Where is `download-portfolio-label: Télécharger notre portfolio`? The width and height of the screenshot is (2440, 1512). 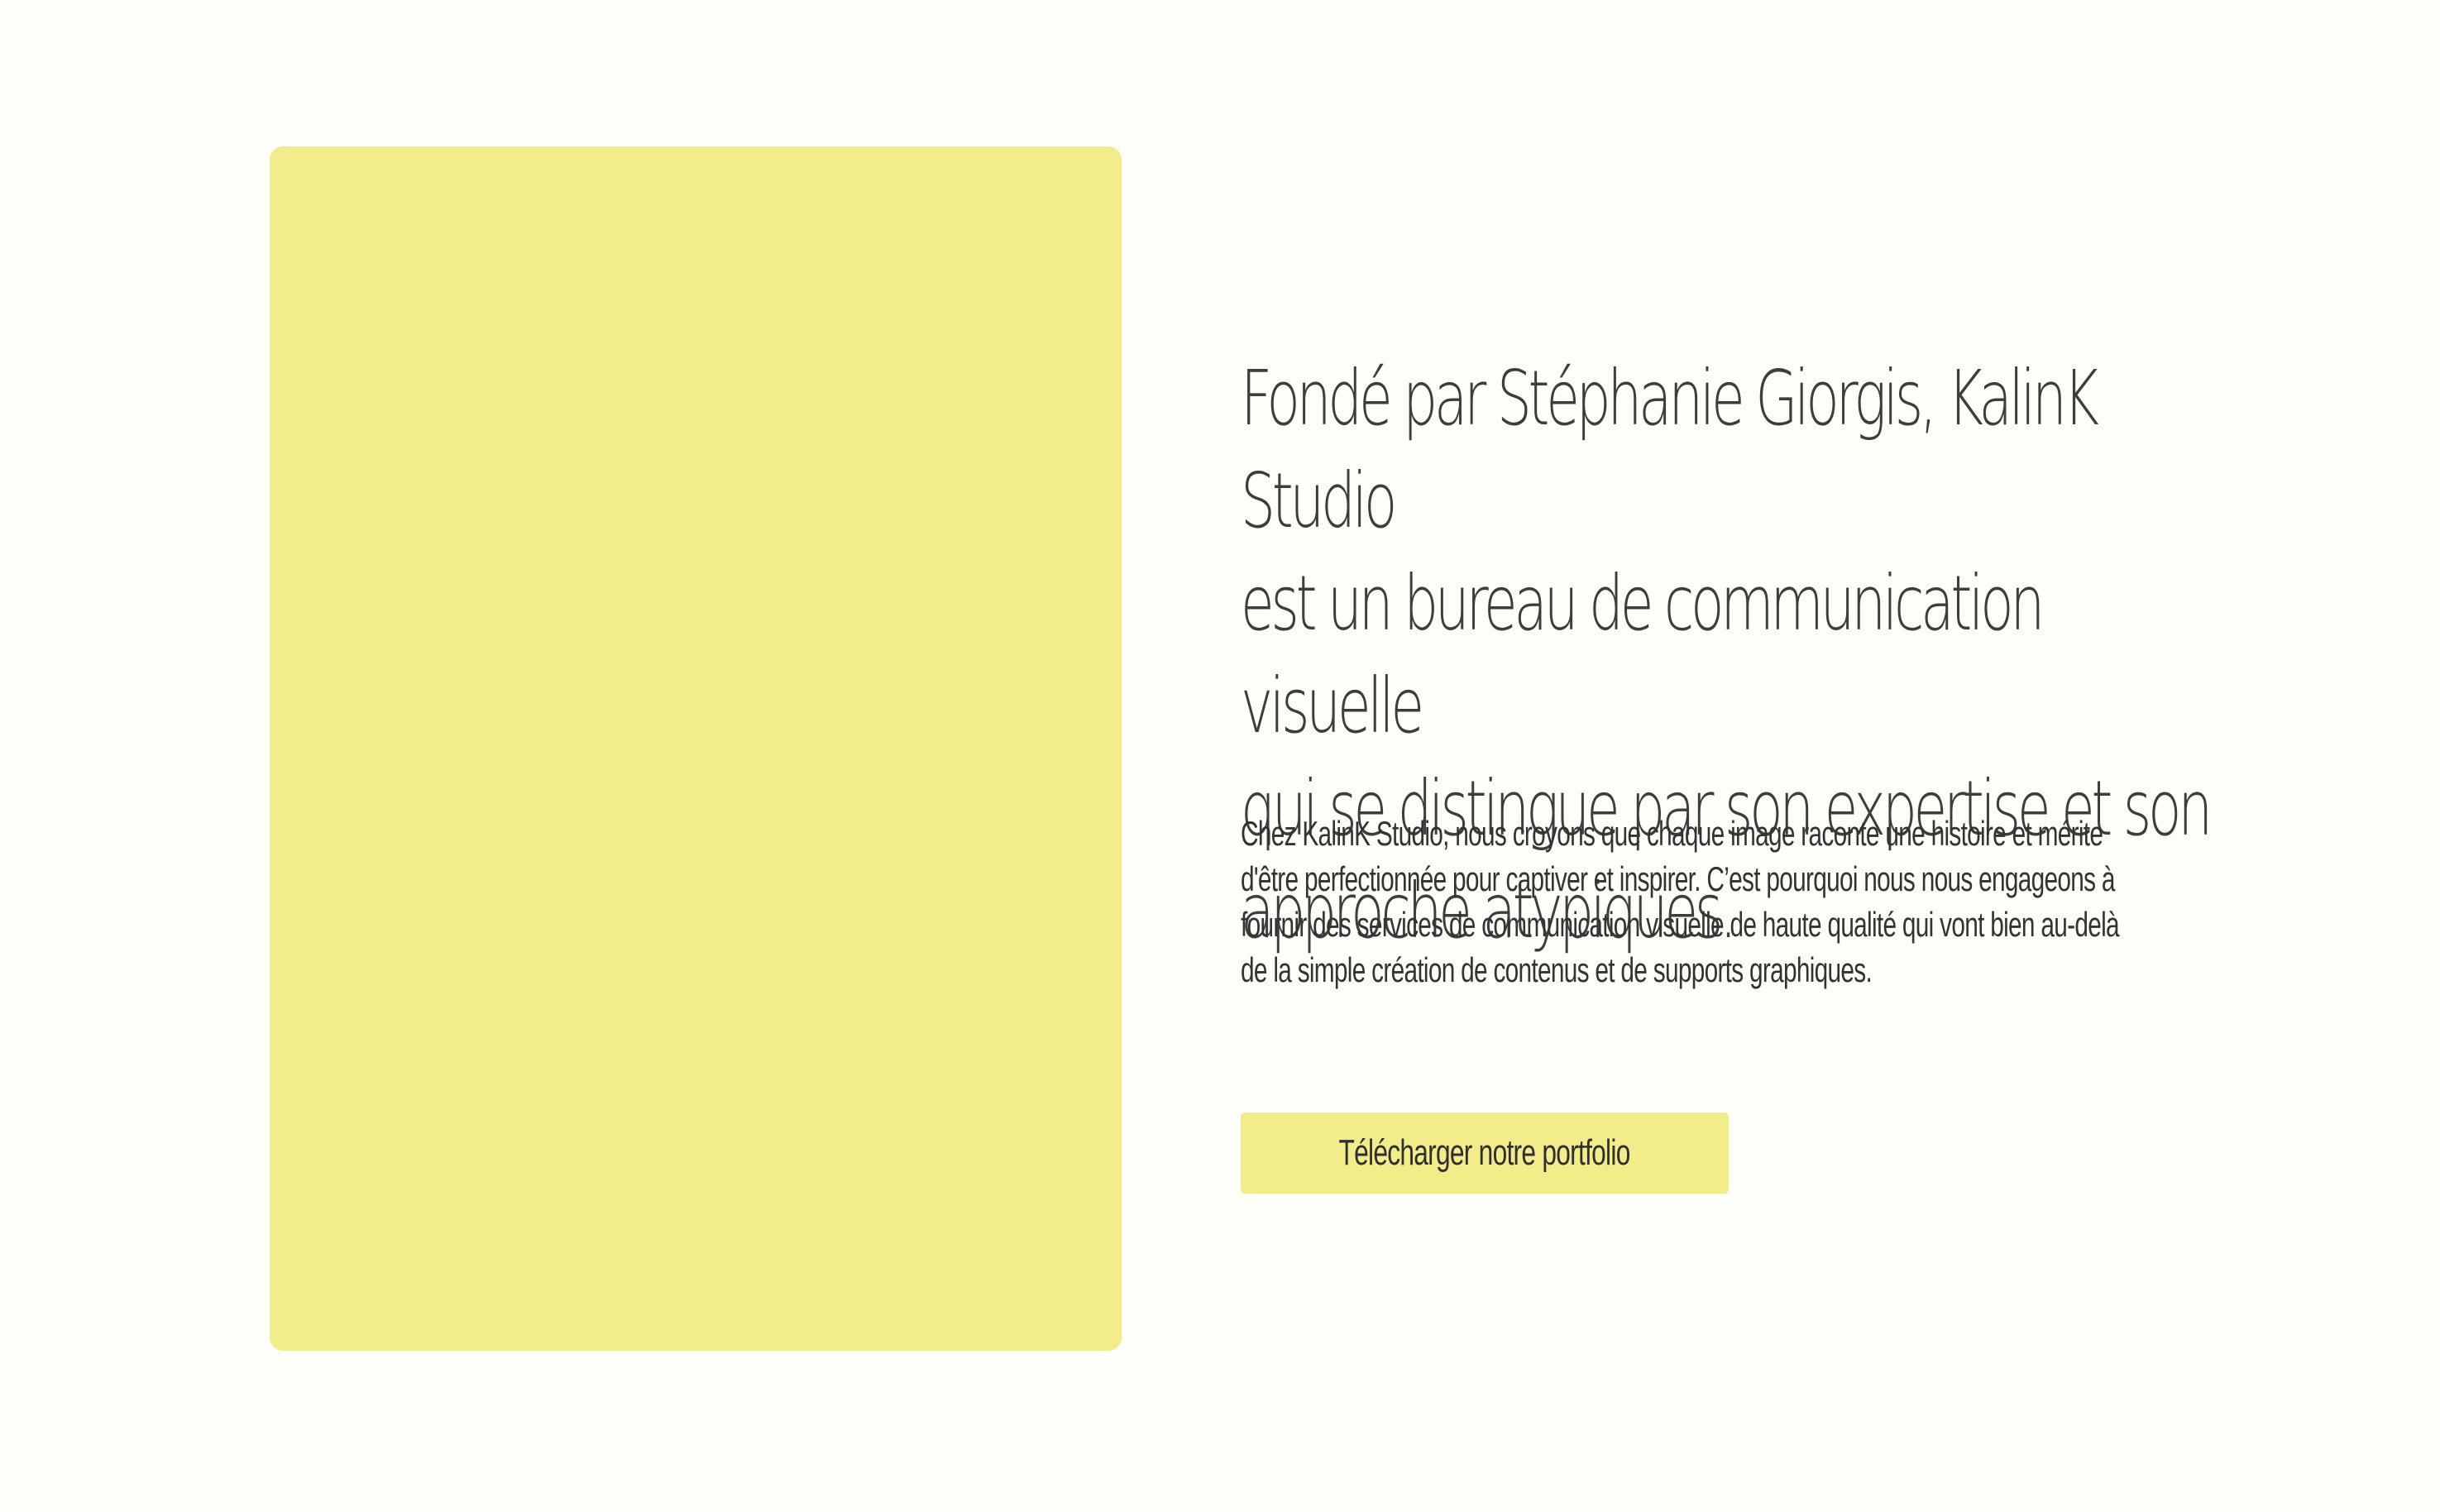 download-portfolio-label: Télécharger notre portfolio is located at coordinates (1484, 1152).